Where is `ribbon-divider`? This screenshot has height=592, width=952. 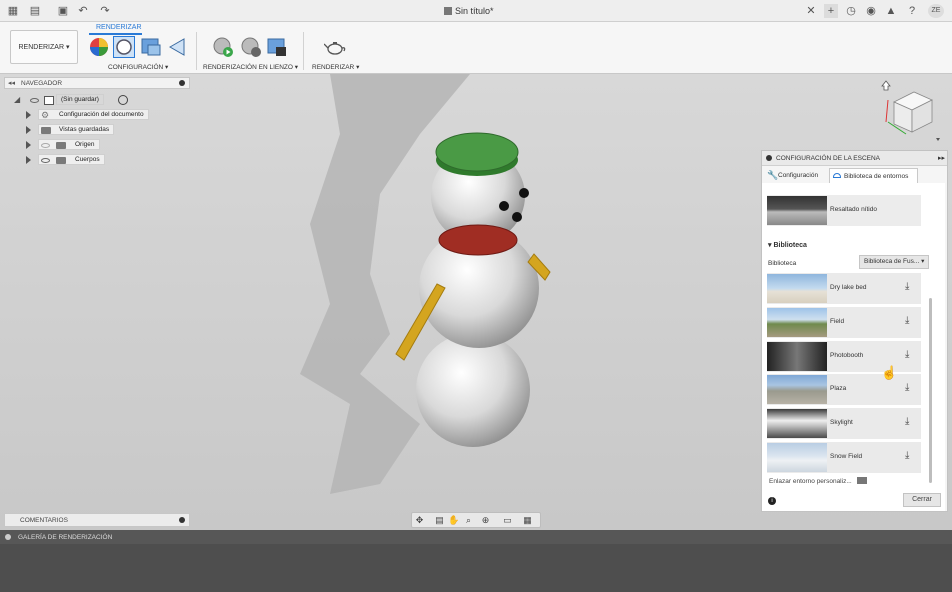 ribbon-divider is located at coordinates (196, 51).